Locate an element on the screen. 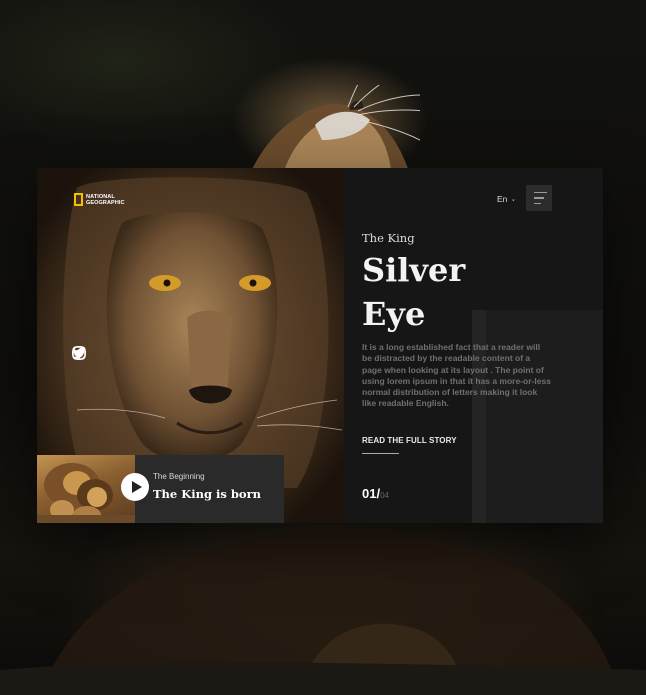 Image resolution: width=646 pixels, height=695 pixels. play-icon is located at coordinates (136, 487).